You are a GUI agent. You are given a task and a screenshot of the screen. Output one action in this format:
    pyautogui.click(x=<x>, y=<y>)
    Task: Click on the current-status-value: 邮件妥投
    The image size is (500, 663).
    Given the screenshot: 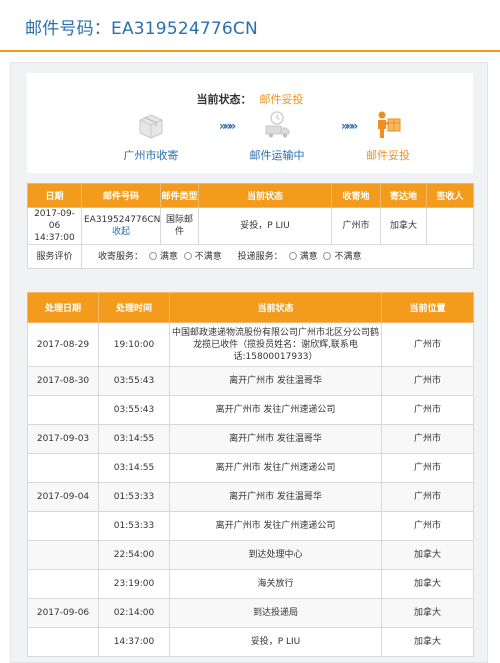 What is the action you would take?
    pyautogui.click(x=281, y=99)
    